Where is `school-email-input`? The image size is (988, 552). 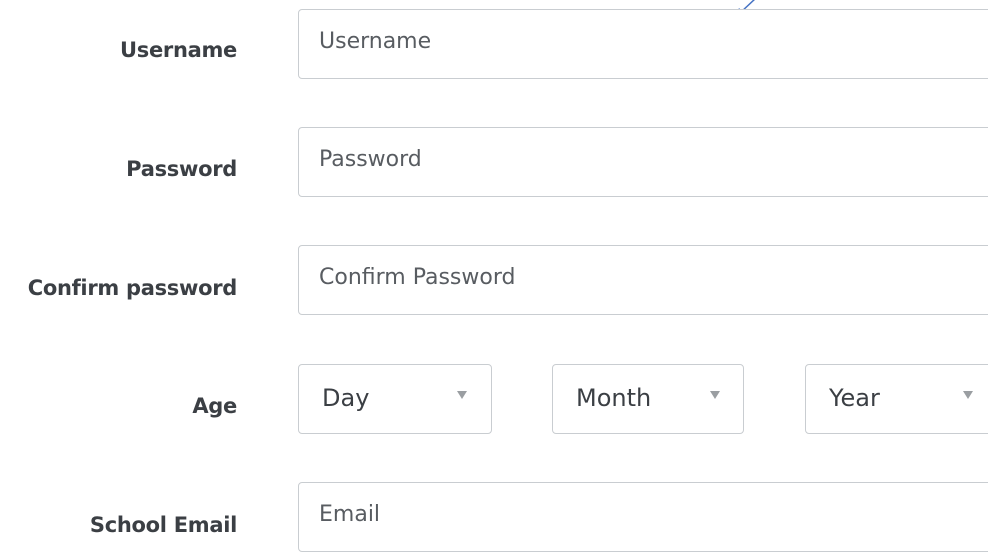 school-email-input is located at coordinates (643, 517).